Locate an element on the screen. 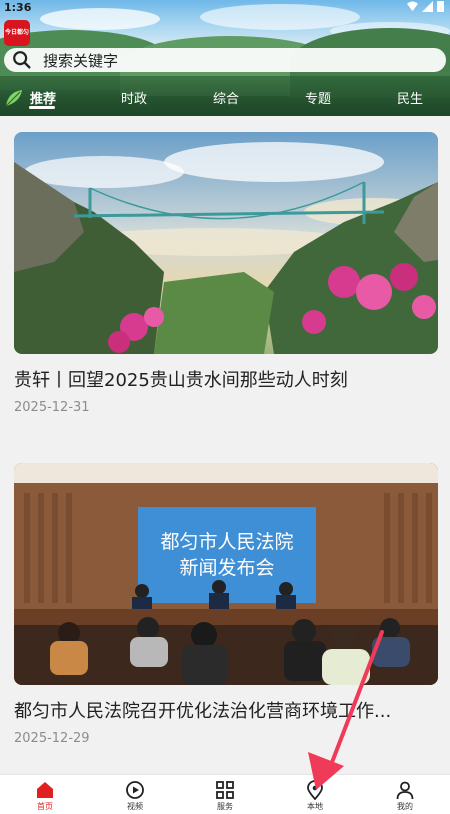 Image resolution: width=450 pixels, height=814 pixels. wifi-icon is located at coordinates (412, 6).